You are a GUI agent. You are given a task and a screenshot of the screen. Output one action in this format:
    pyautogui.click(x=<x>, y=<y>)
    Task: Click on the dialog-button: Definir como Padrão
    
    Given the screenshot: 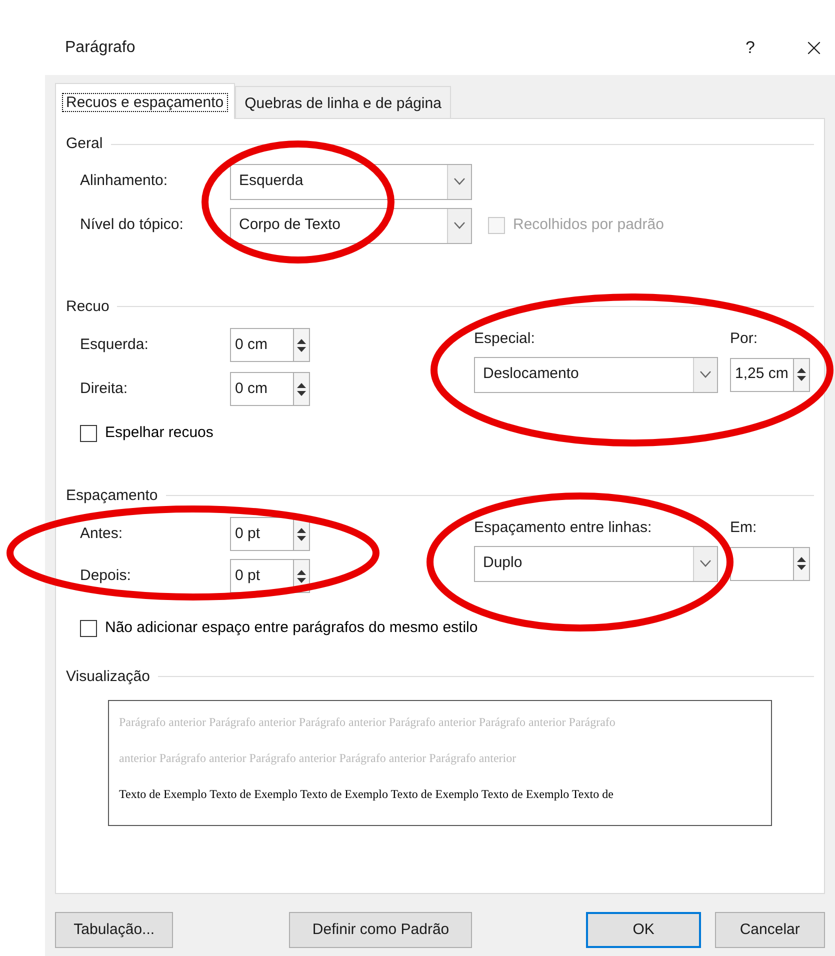 What is the action you would take?
    pyautogui.click(x=380, y=930)
    